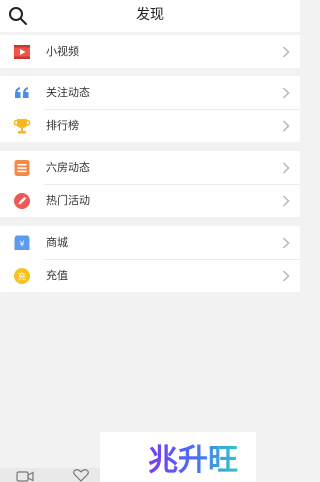 The height and width of the screenshot is (482, 320). I want to click on menu-item-label: 充值, so click(57, 275).